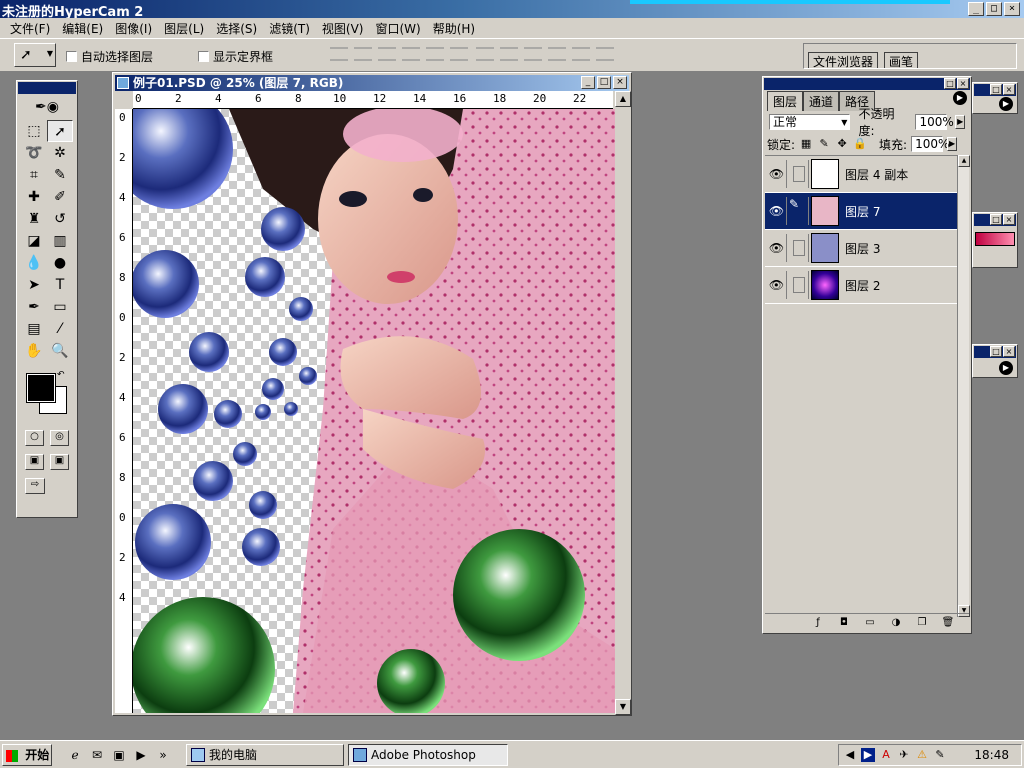  What do you see at coordinates (843, 60) in the screenshot?
I see `file-browser-tab: 文件浏览器` at bounding box center [843, 60].